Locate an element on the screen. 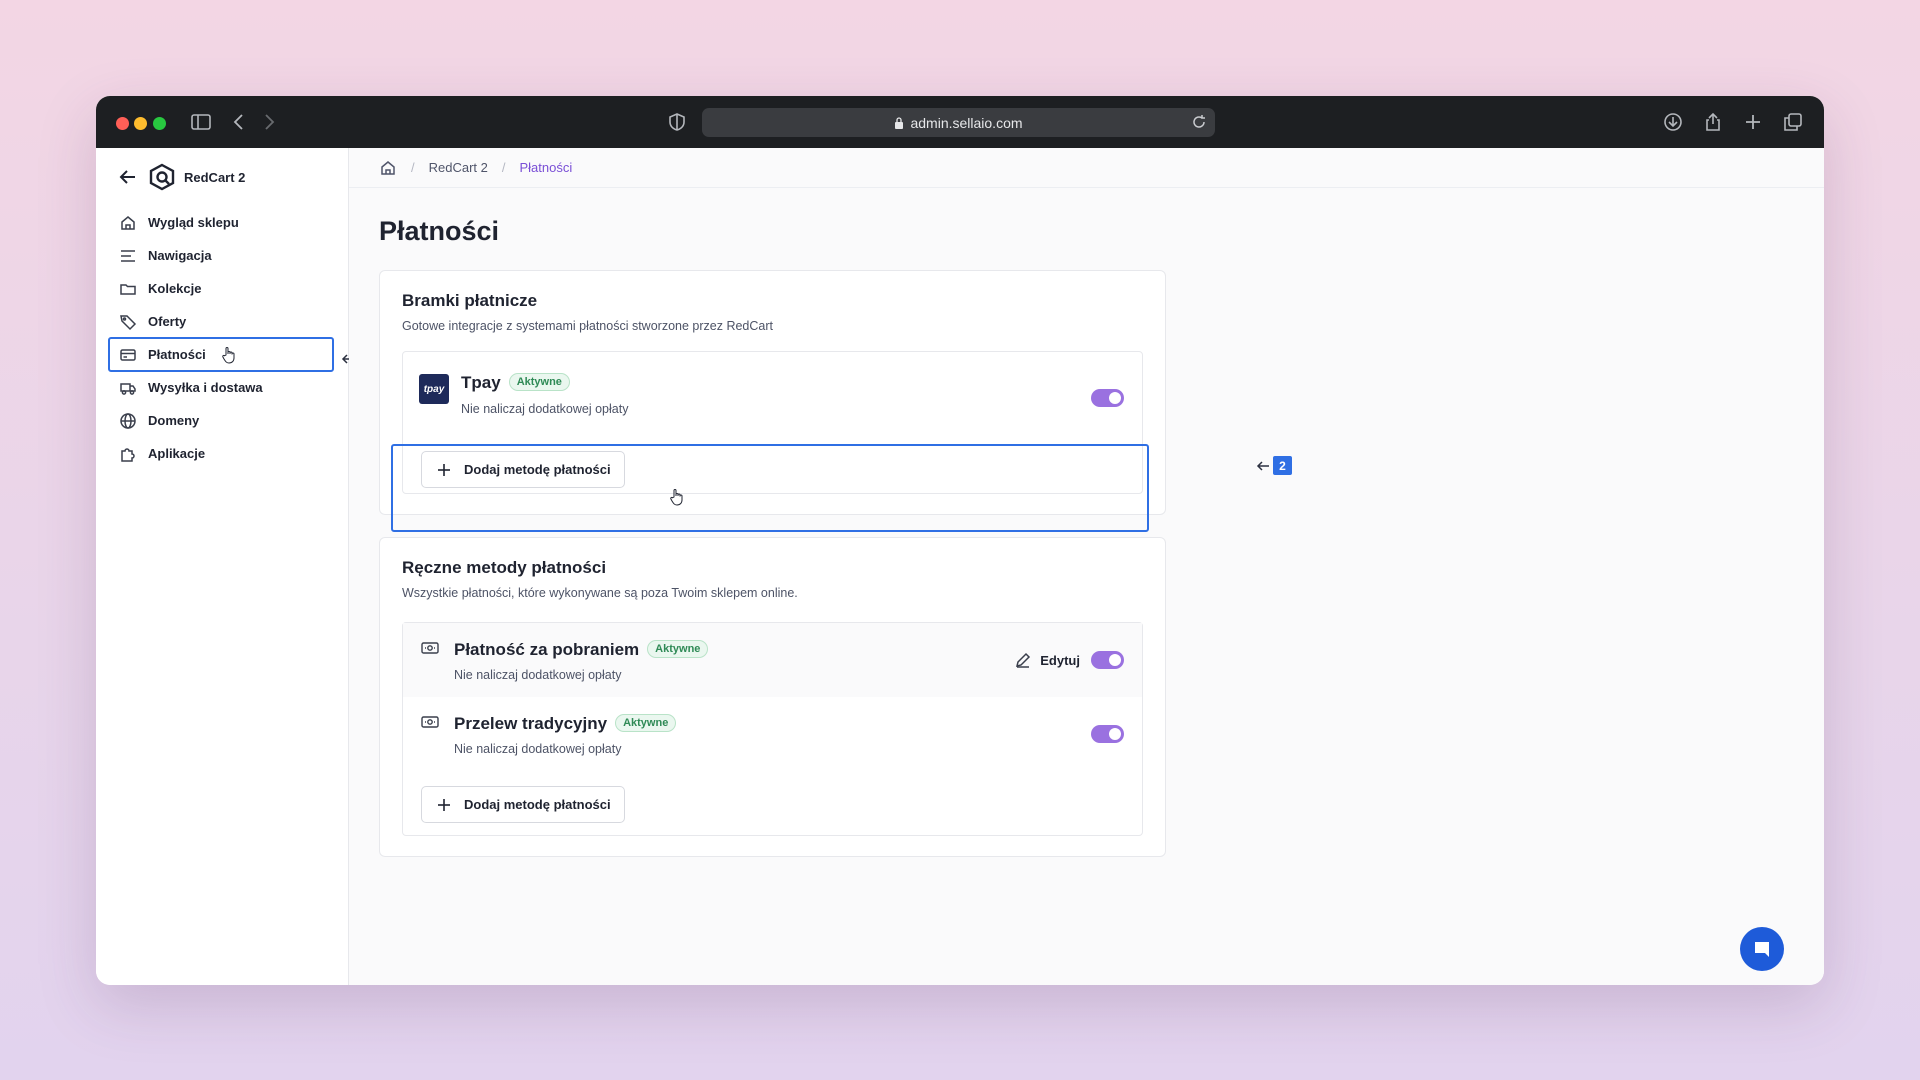 This screenshot has width=1920, height=1080. browser-toolbar: admin.sellaio.com is located at coordinates (960, 122).